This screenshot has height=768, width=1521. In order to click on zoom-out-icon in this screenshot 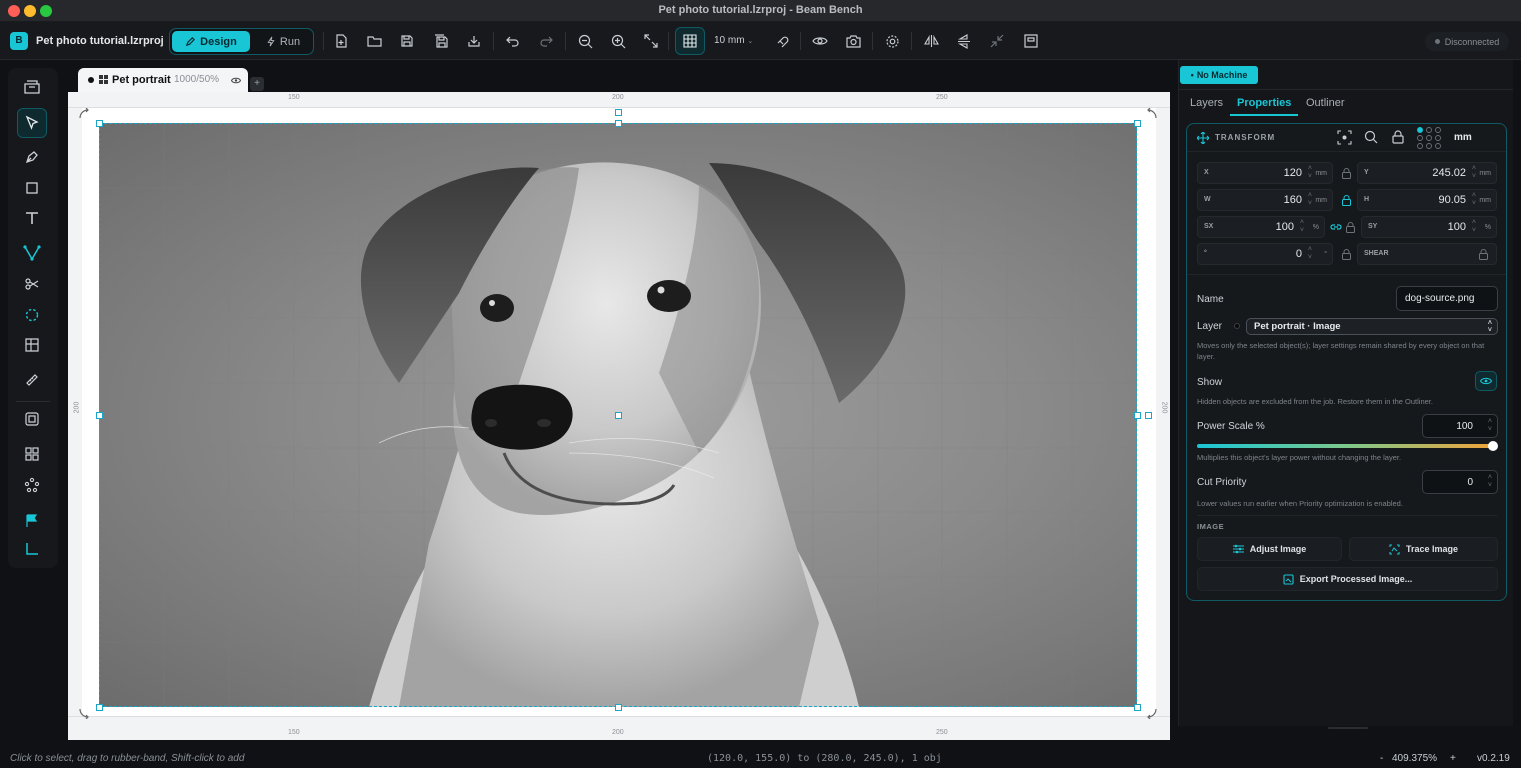, I will do `click(585, 41)`.